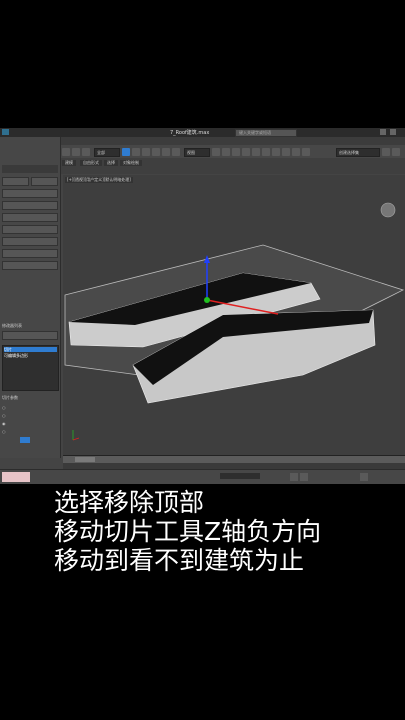 The image size is (405, 720). Describe the element at coordinates (188, 531) in the screenshot. I see `caption-line-2: 移动切片工具Z轴负方向` at that location.